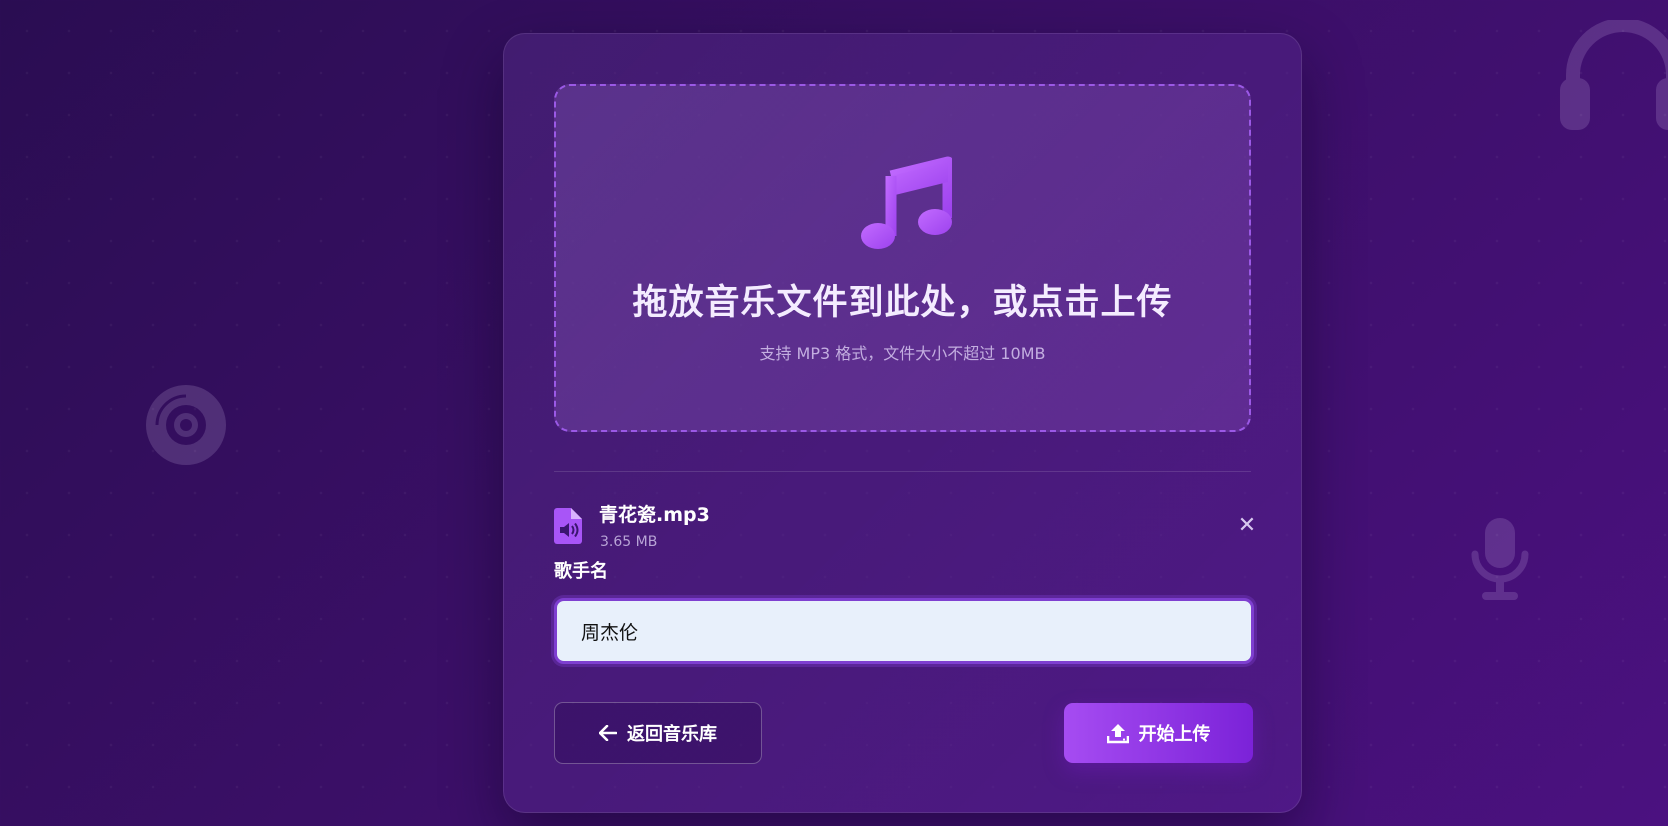 This screenshot has width=1668, height=826. I want to click on microphone-icon, so click(1500, 559).